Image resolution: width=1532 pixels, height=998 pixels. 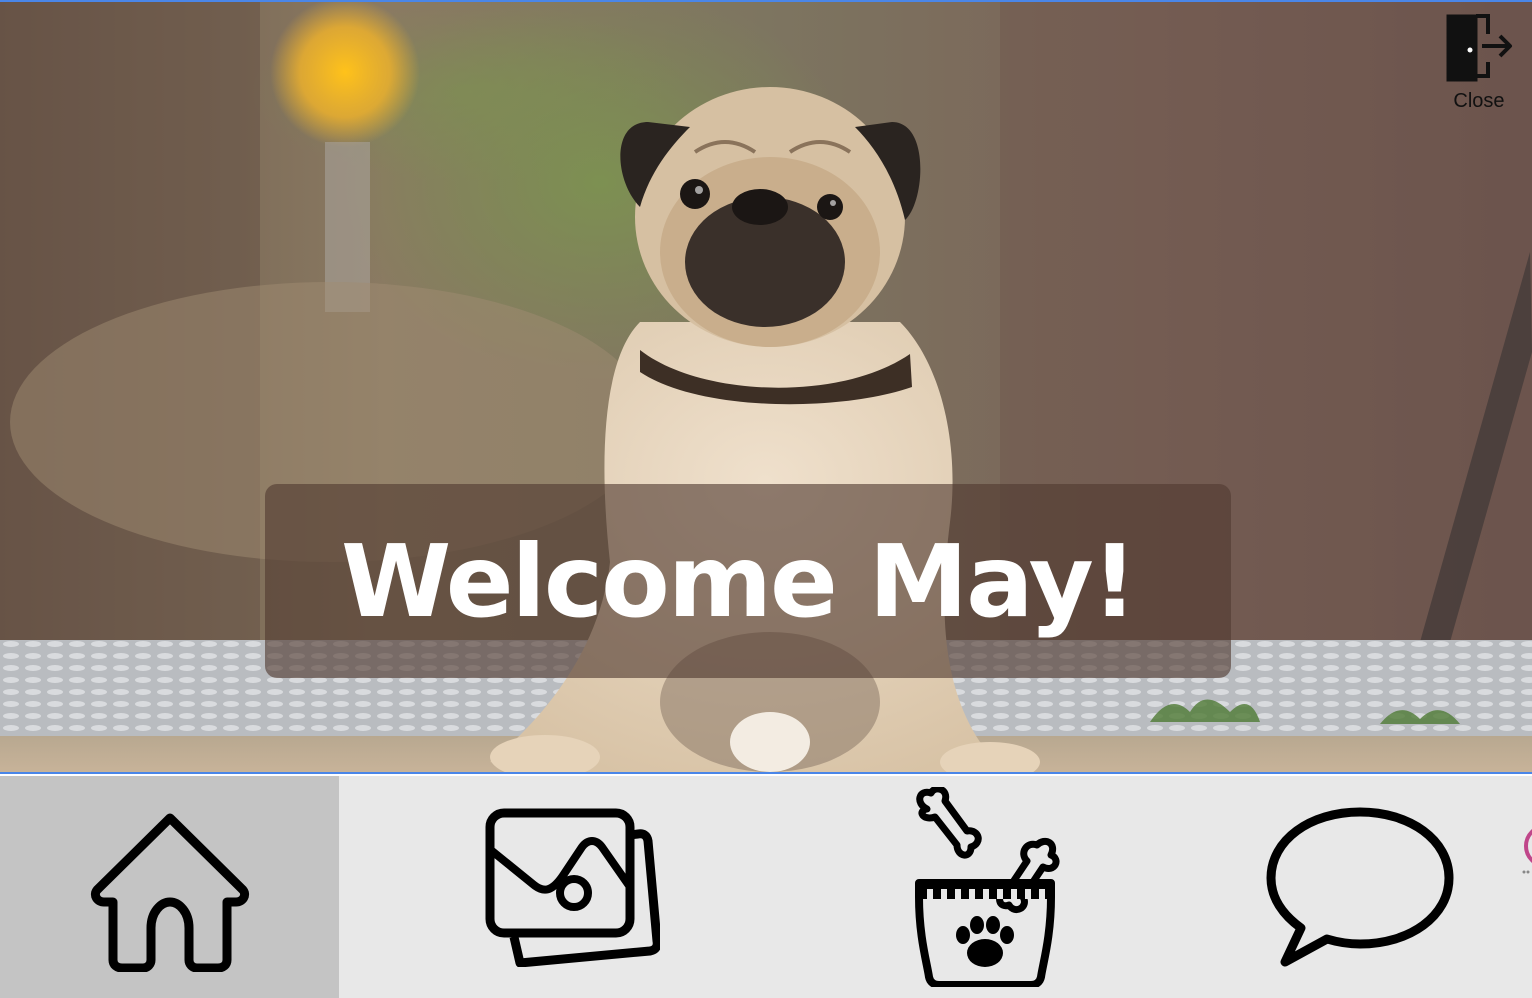 I want to click on dog-food-icon, so click(x=987, y=887).